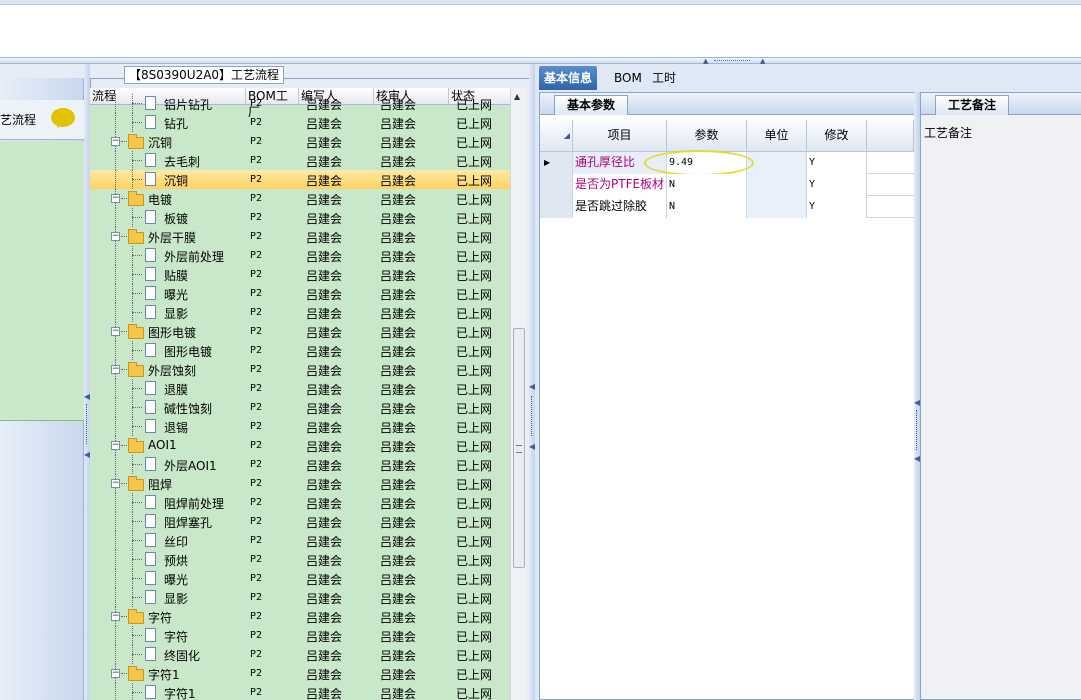 This screenshot has width=1081, height=700. What do you see at coordinates (556, 136) in the screenshot?
I see `grid-corner: ◢` at bounding box center [556, 136].